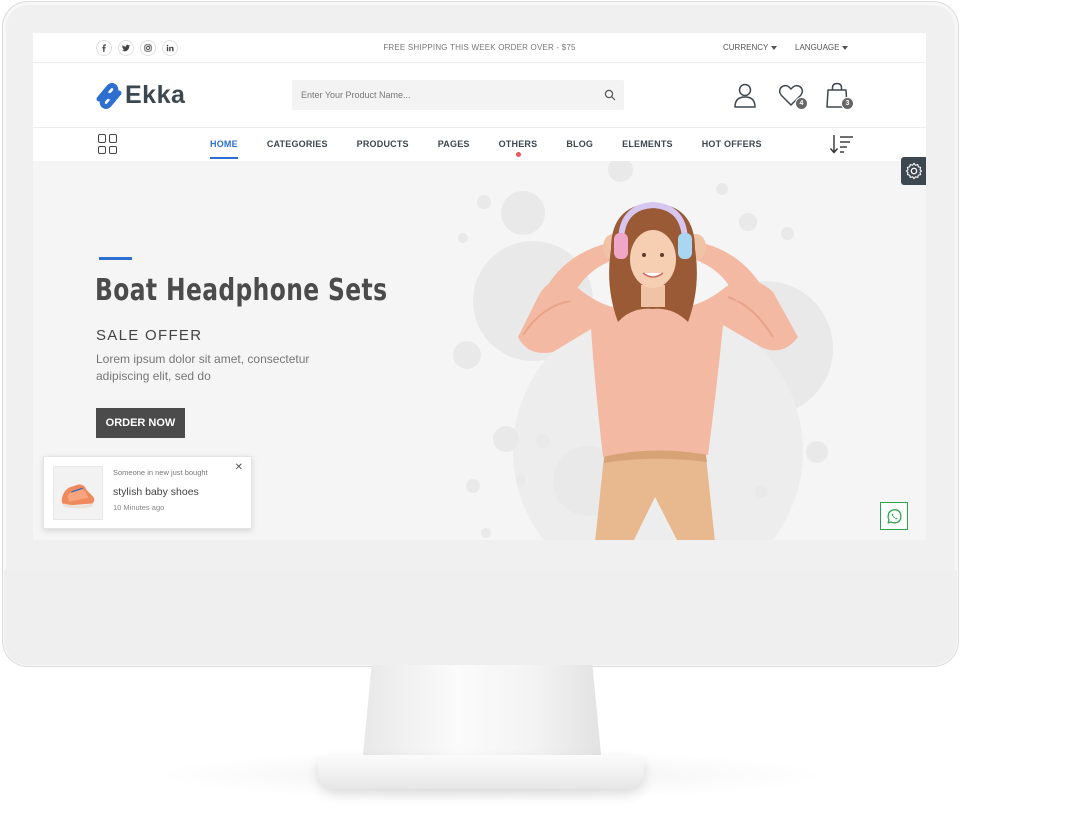 The image size is (1068, 821). What do you see at coordinates (647, 144) in the screenshot?
I see `nav-item-elements: ELEMENTS` at bounding box center [647, 144].